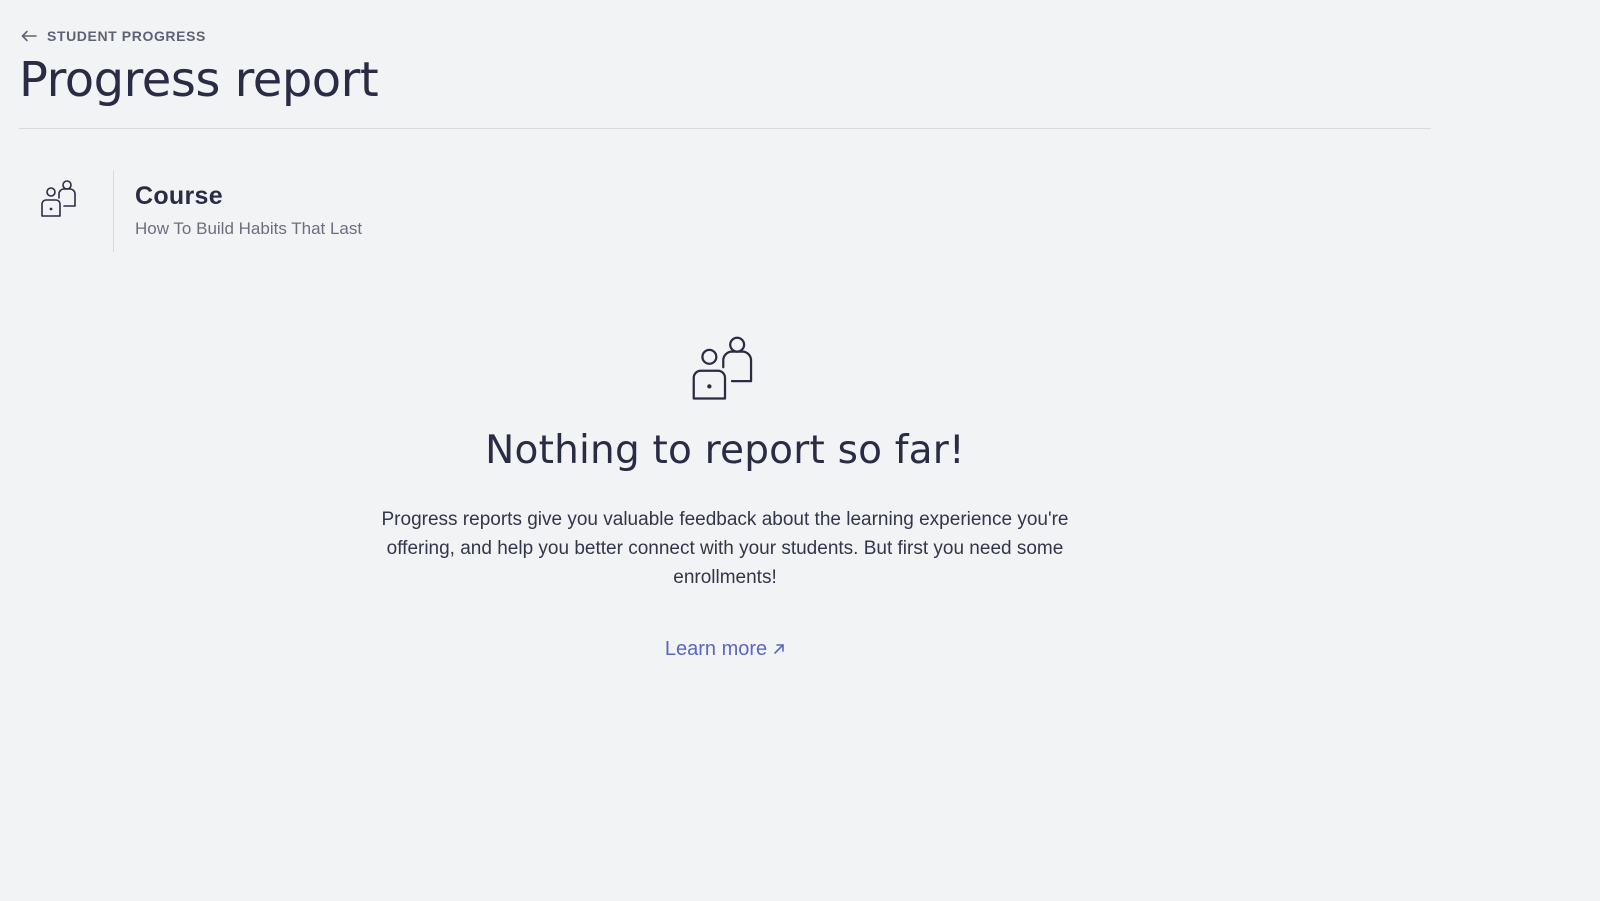 The width and height of the screenshot is (1600, 901). I want to click on breadcrumb-back-link: STUDENT PROGRESS, so click(113, 36).